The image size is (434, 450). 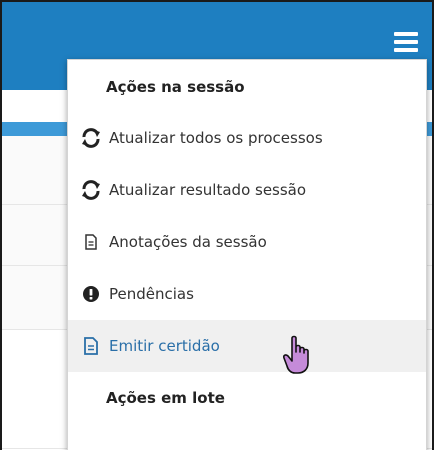 What do you see at coordinates (247, 87) in the screenshot?
I see `menu-header-session-actions: Ações na sessão` at bounding box center [247, 87].